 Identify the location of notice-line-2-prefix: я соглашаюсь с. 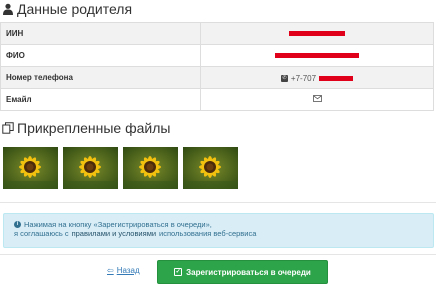
(41, 233).